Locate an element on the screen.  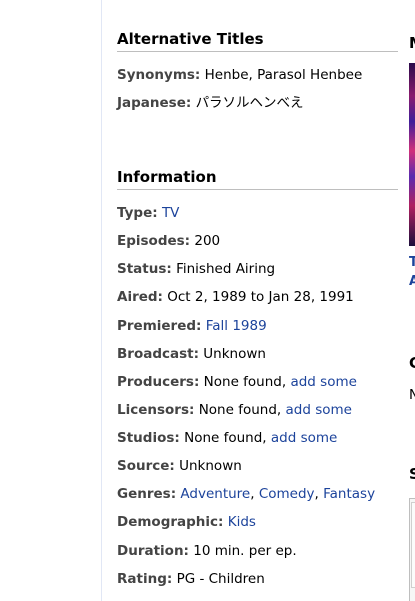
source-value: Unknown is located at coordinates (210, 466).